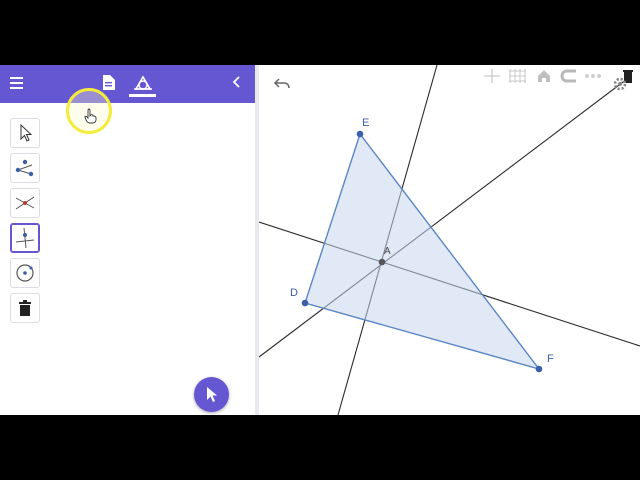 The image size is (640, 480). I want to click on intersect-icon, so click(25, 203).